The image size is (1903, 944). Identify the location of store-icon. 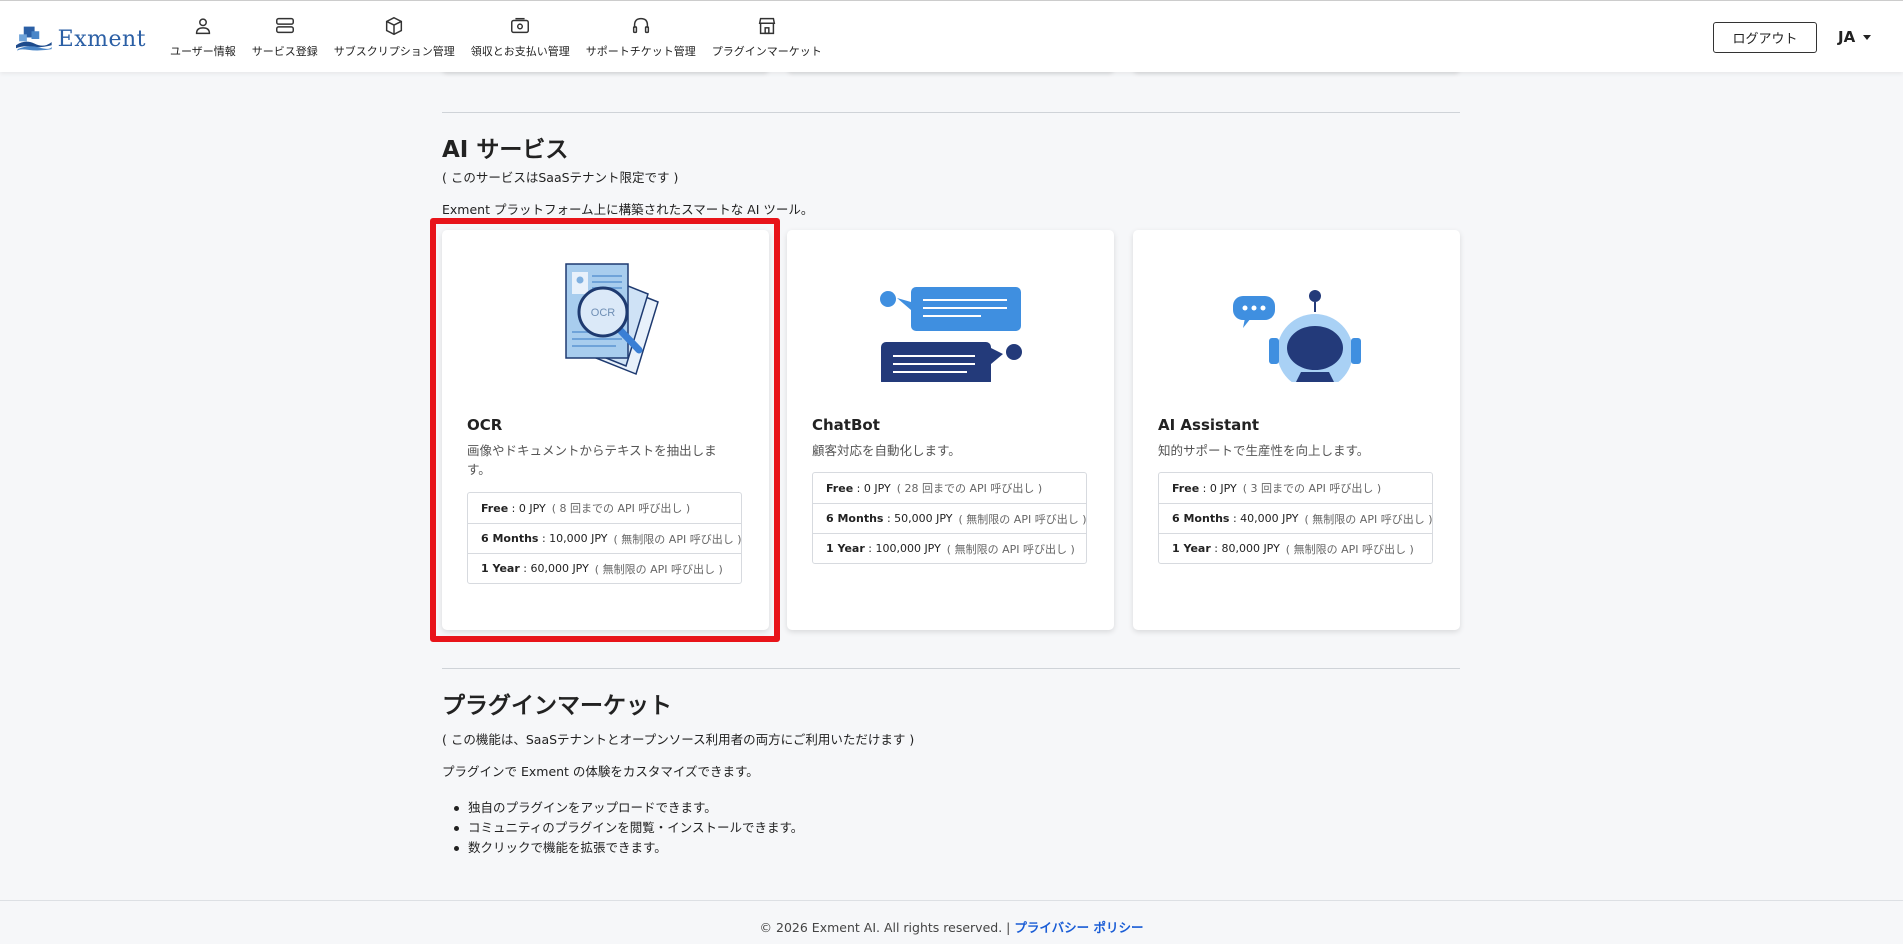
(767, 26).